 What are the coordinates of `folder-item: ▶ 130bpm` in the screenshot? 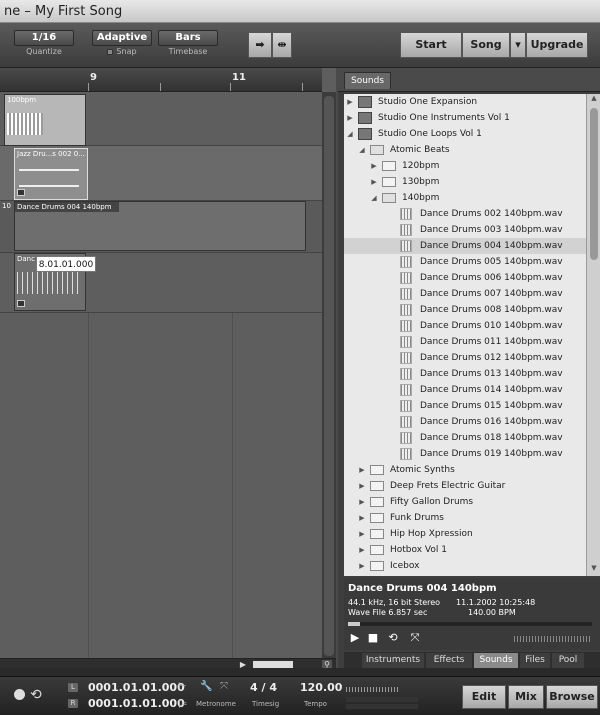 It's located at (465, 182).